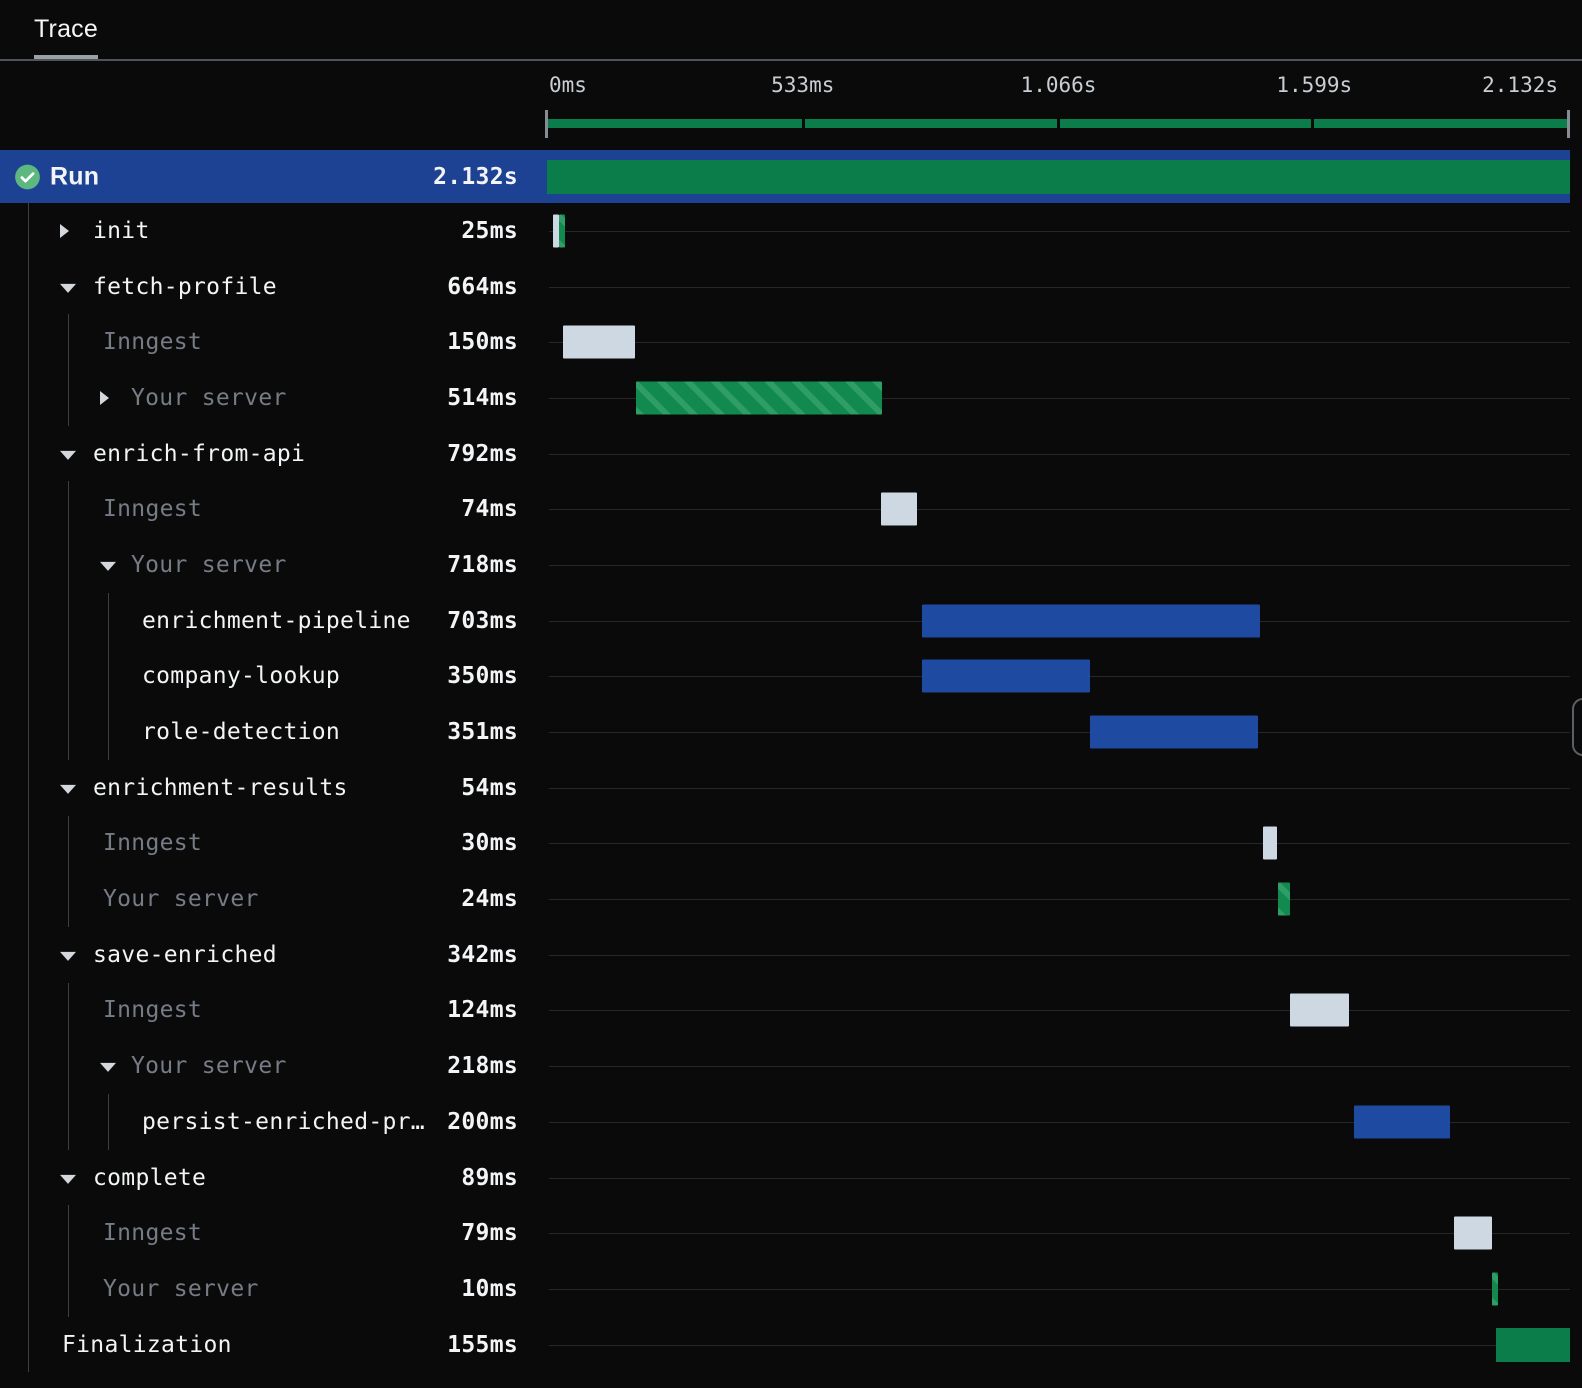 The image size is (1582, 1388). I want to click on span-name-label: complete, so click(150, 1177).